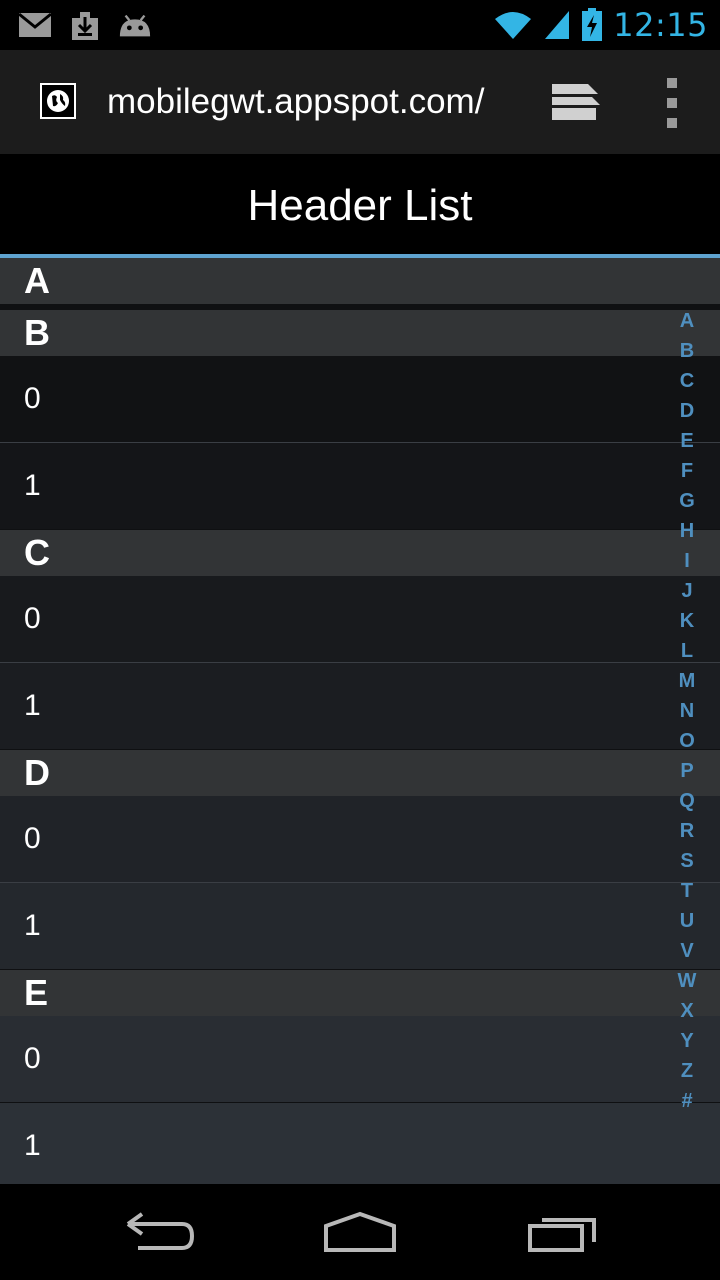 Image resolution: width=720 pixels, height=1280 pixels. I want to click on index-letter-i: I, so click(687, 563).